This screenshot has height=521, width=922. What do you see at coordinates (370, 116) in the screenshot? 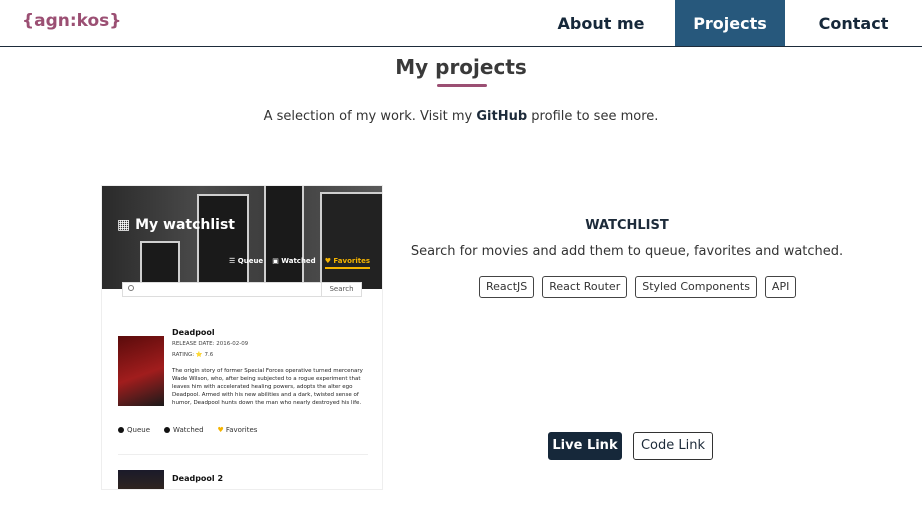
I see `subtitle-text-start: A selection of my work. Visit my` at bounding box center [370, 116].